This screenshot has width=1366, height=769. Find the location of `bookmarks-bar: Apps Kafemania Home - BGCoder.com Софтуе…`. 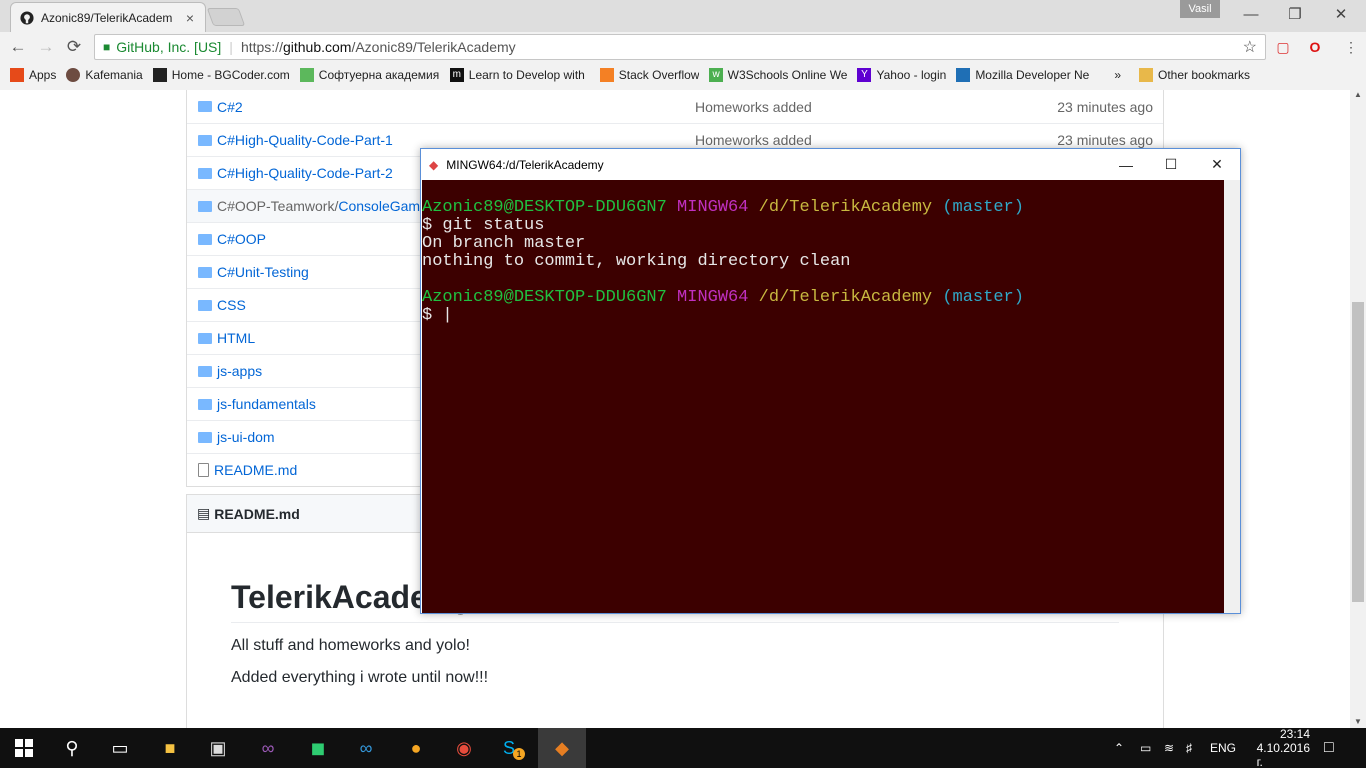

bookmarks-bar: Apps Kafemania Home - BGCoder.com Софтуе… is located at coordinates (683, 75).